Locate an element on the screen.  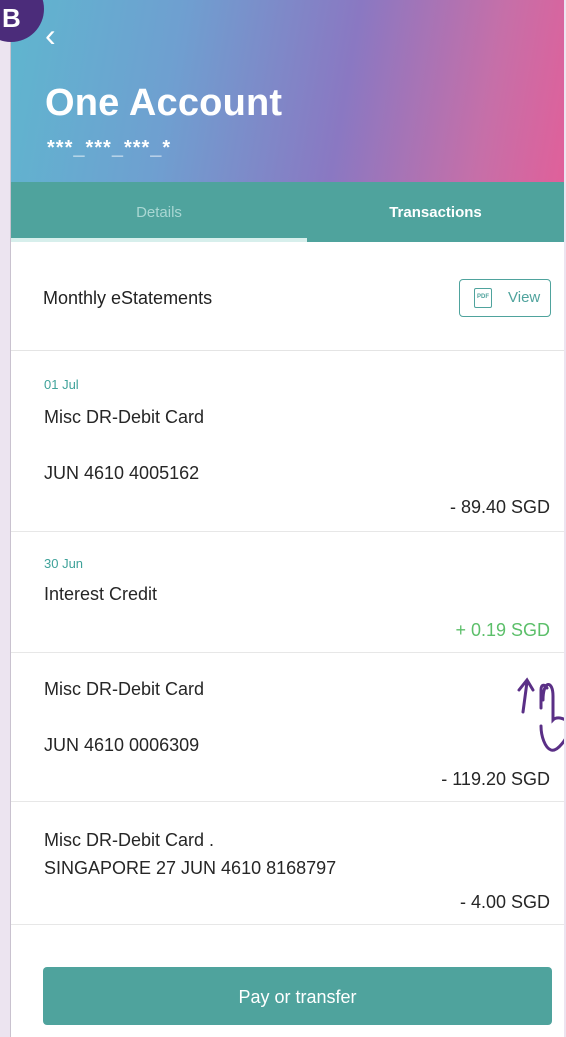
tab-transactions: Transactions is located at coordinates (435, 212).